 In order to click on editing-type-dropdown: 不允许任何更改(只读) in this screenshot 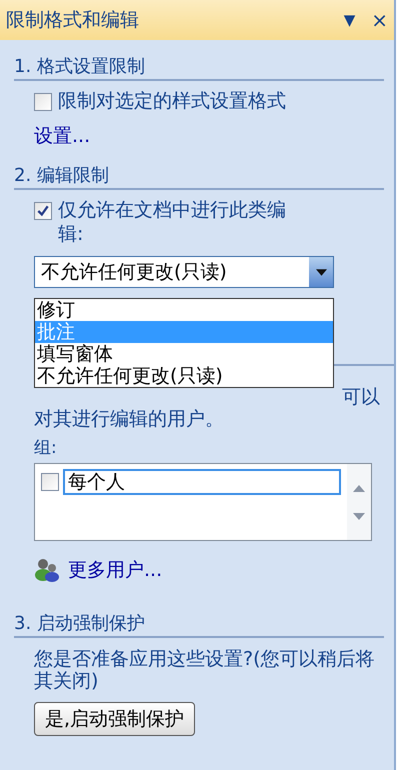, I will do `click(184, 272)`.